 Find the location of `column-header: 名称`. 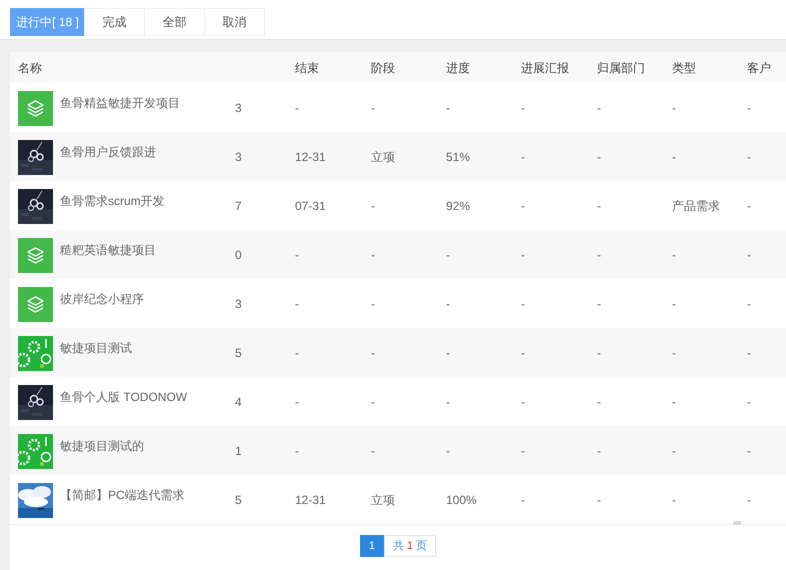

column-header: 名称 is located at coordinates (30, 67).